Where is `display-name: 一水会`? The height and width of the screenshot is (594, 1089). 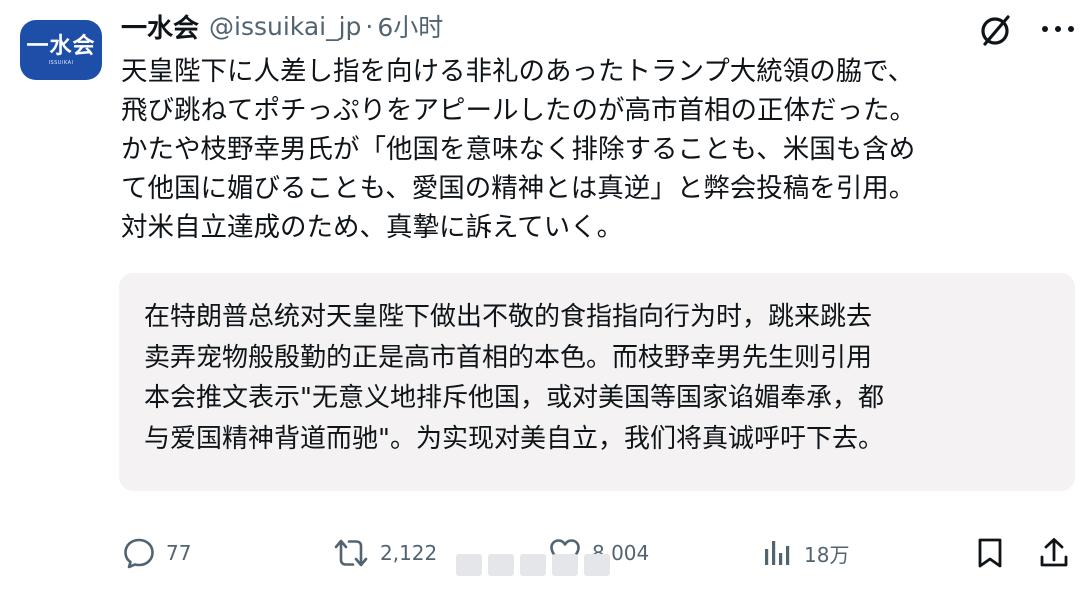
display-name: 一水会 is located at coordinates (160, 26).